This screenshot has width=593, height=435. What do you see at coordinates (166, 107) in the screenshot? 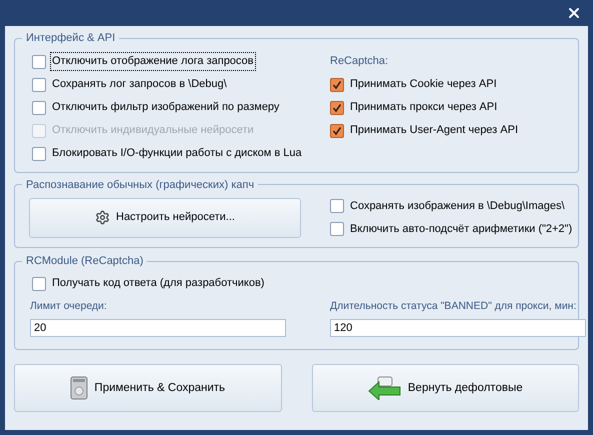
I see `checkbox-label: Отключить фильтр изображений по размеру` at bounding box center [166, 107].